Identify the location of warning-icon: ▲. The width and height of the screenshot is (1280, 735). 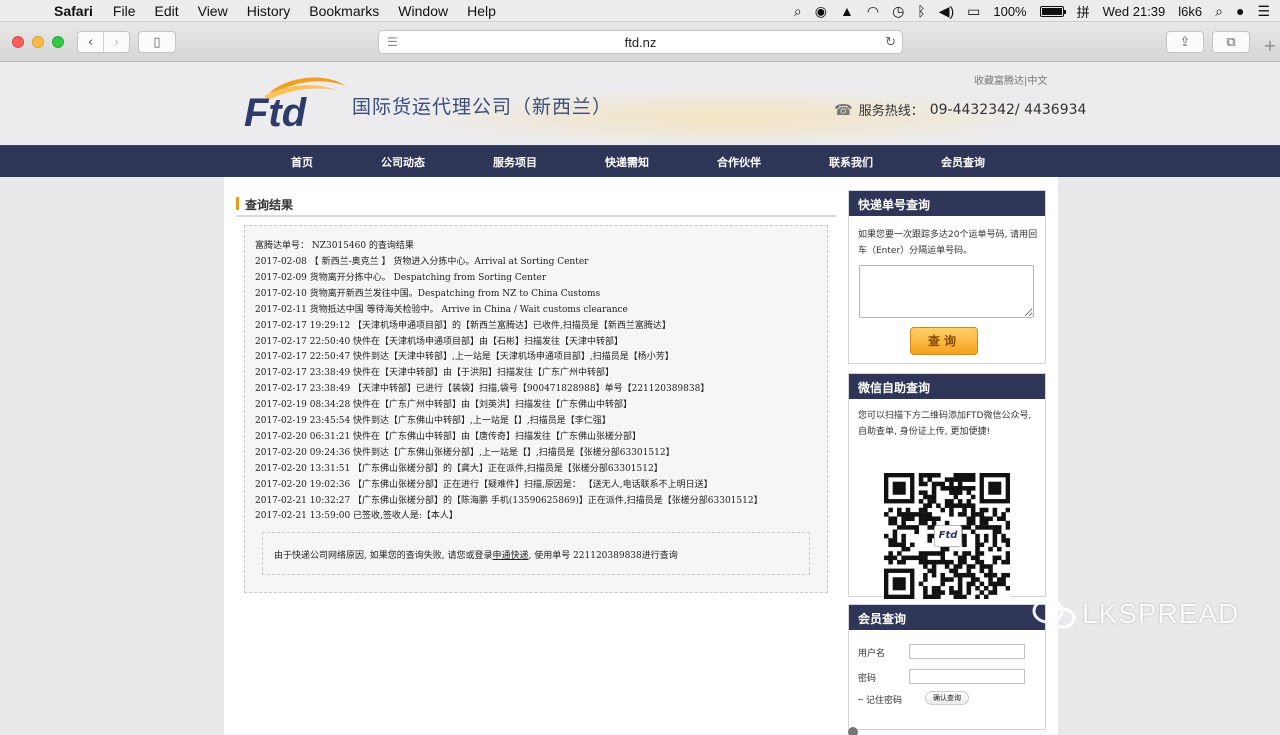
(847, 11).